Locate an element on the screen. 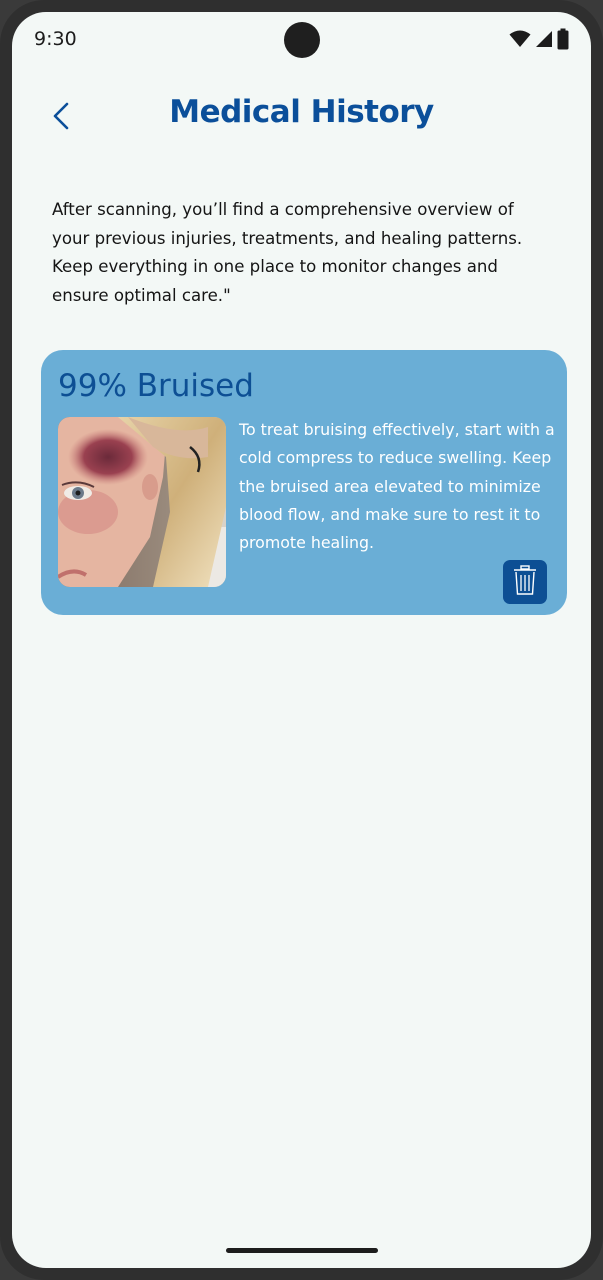 The image size is (603, 1280). trash-icon is located at coordinates (525, 582).